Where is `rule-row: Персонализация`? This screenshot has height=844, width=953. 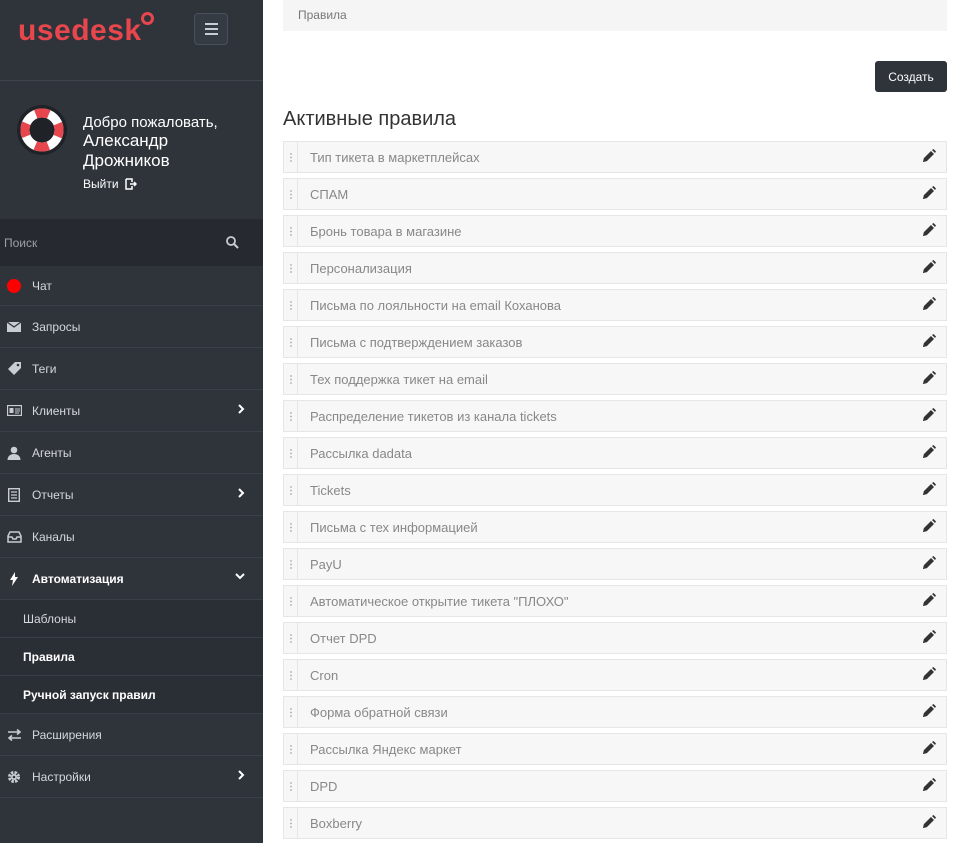 rule-row: Персонализация is located at coordinates (615, 268).